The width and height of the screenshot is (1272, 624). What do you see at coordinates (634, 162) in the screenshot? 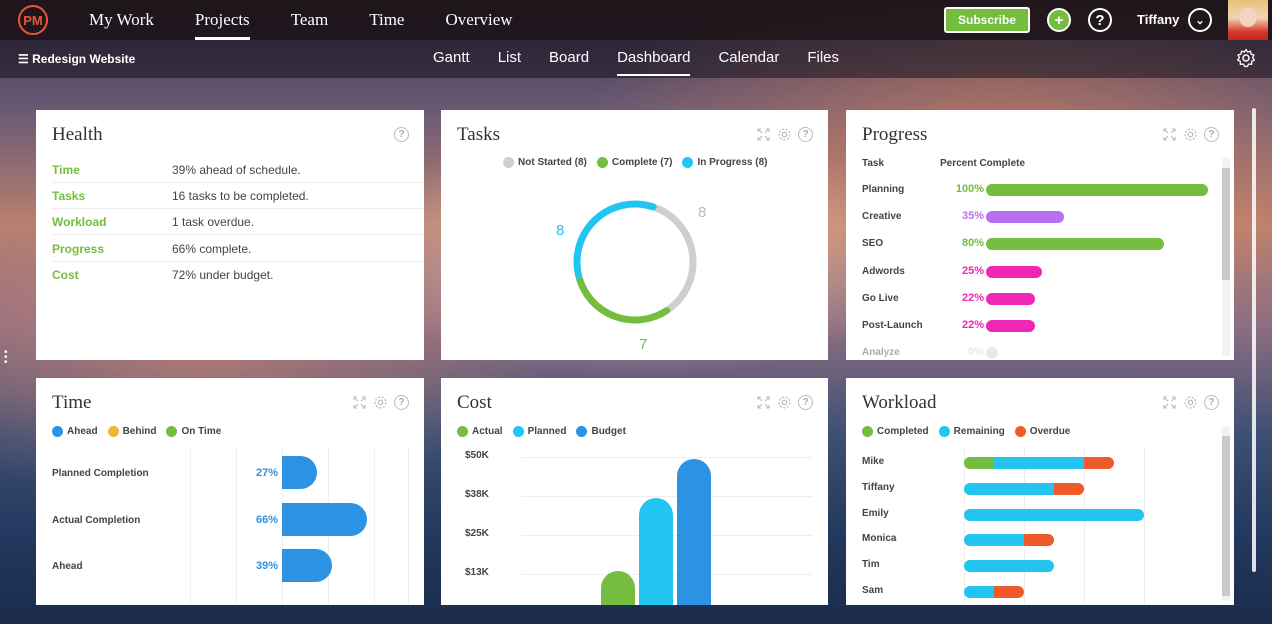
I see `legend-item: Complete (7)` at bounding box center [634, 162].